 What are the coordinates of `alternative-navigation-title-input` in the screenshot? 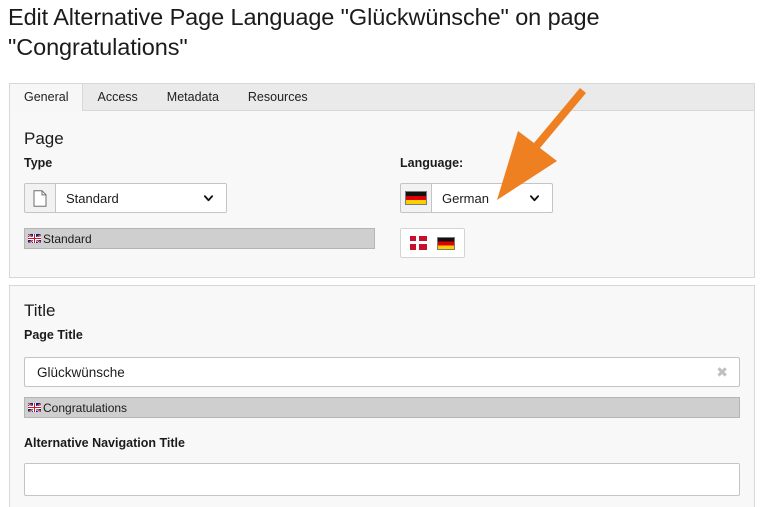 It's located at (382, 479).